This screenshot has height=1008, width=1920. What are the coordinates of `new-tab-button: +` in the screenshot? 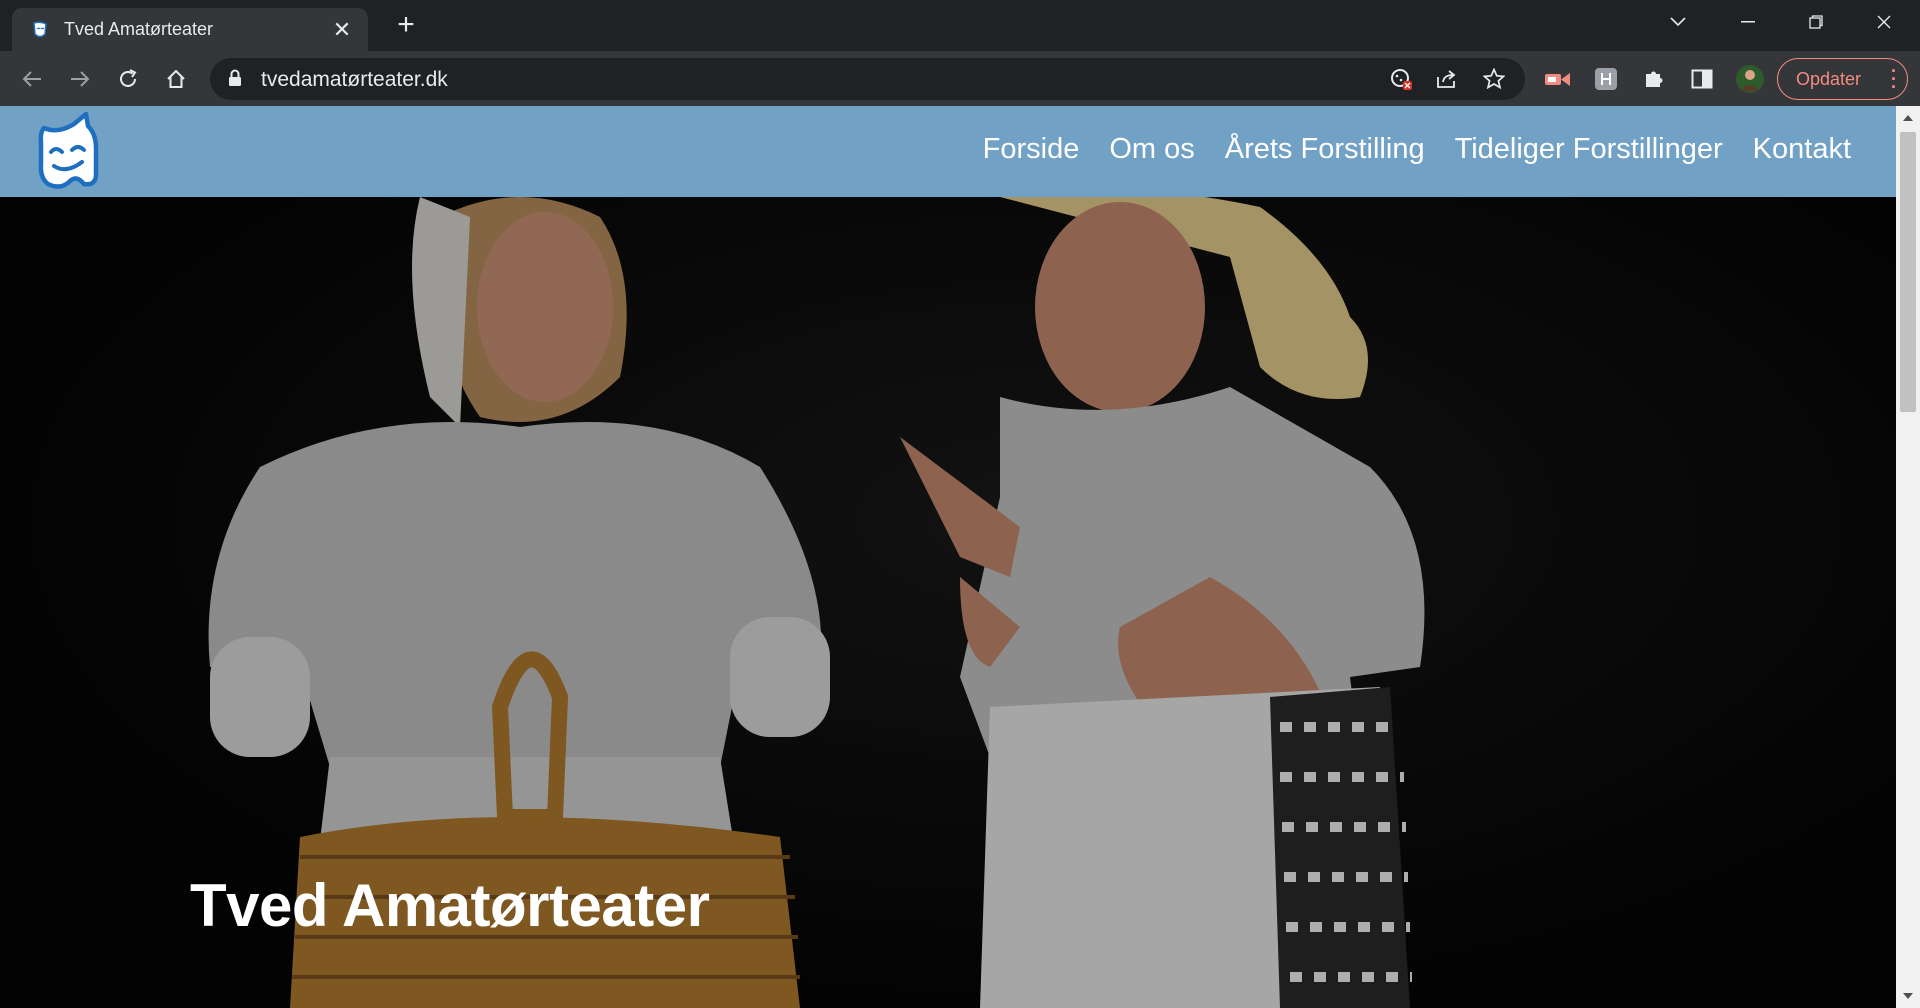 It's located at (406, 26).